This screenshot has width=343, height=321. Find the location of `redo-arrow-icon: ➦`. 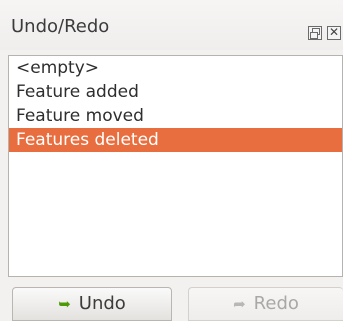

redo-arrow-icon: ➦ is located at coordinates (239, 304).